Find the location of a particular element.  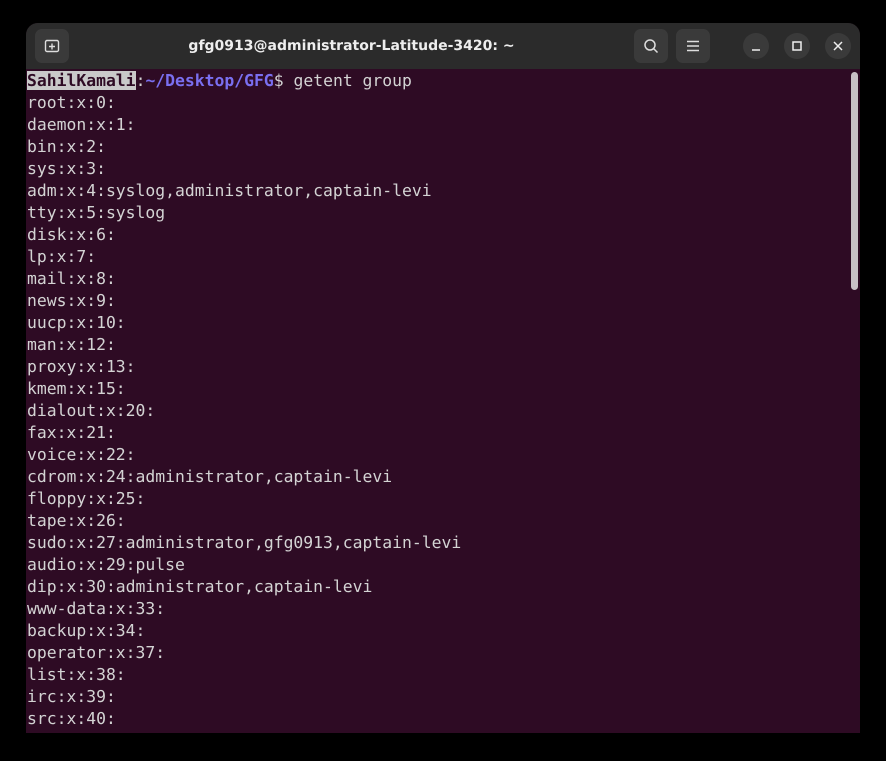

maximize-icon is located at coordinates (797, 46).